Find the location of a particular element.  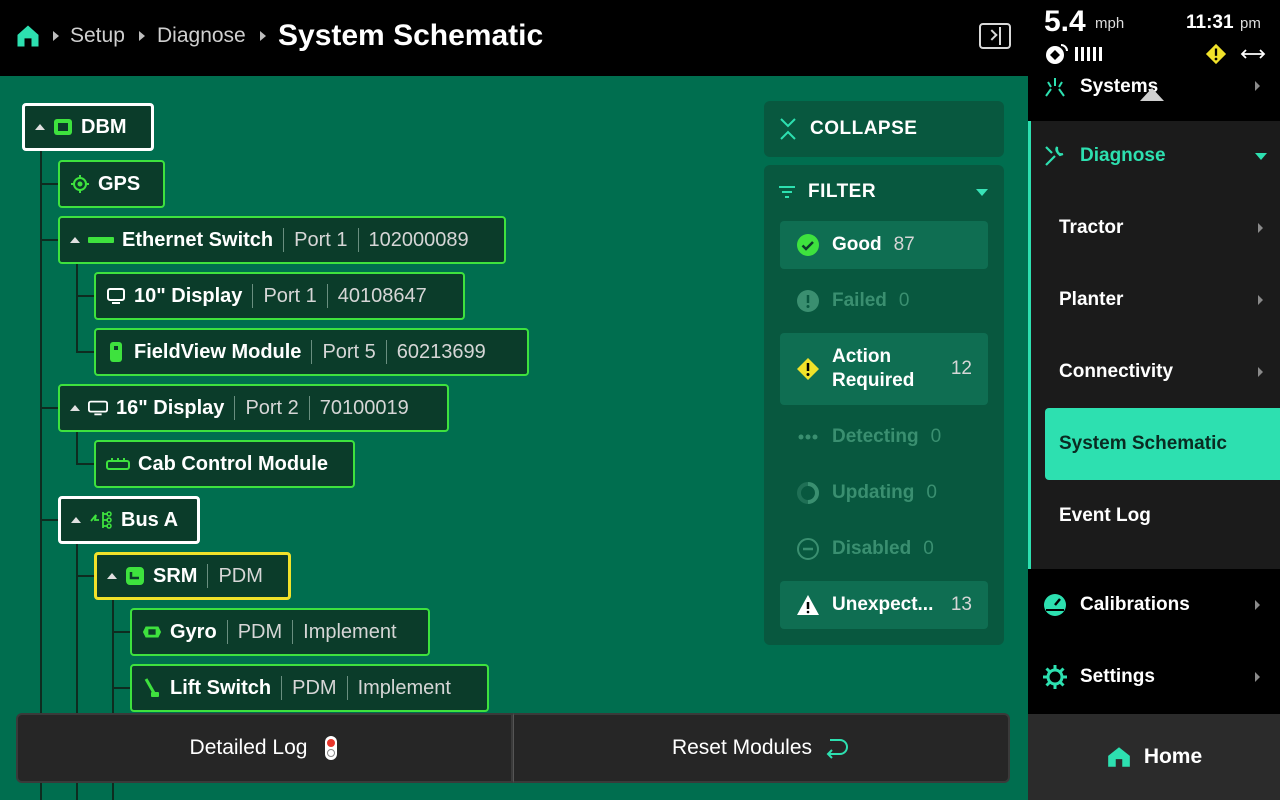

tree-node-10-display: 10" Display Port 1 40108647 is located at coordinates (279, 296).